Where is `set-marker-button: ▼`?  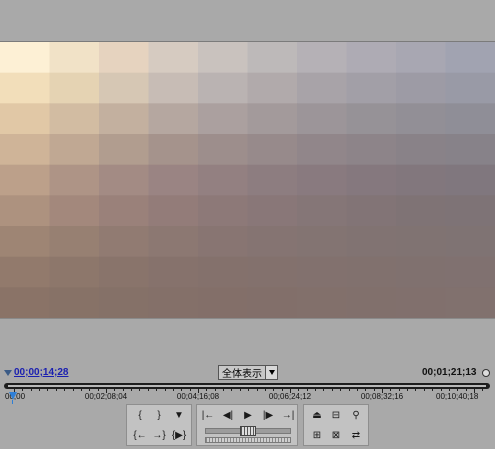 set-marker-button: ▼ is located at coordinates (179, 415).